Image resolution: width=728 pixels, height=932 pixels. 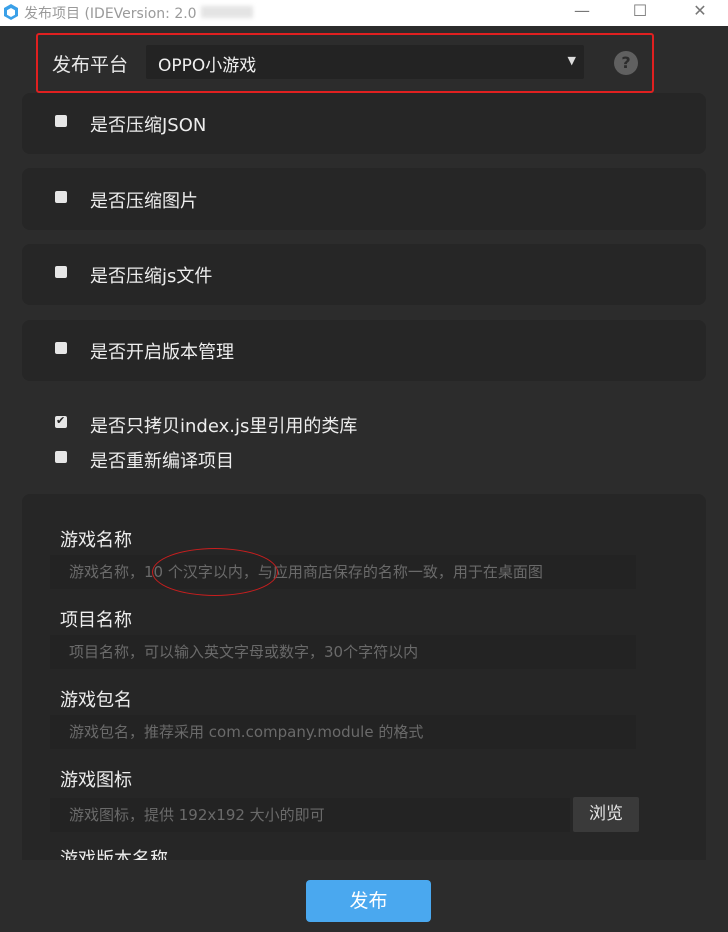 What do you see at coordinates (114, 854) in the screenshot?
I see `version-name-label: 游戏版本名称` at bounding box center [114, 854].